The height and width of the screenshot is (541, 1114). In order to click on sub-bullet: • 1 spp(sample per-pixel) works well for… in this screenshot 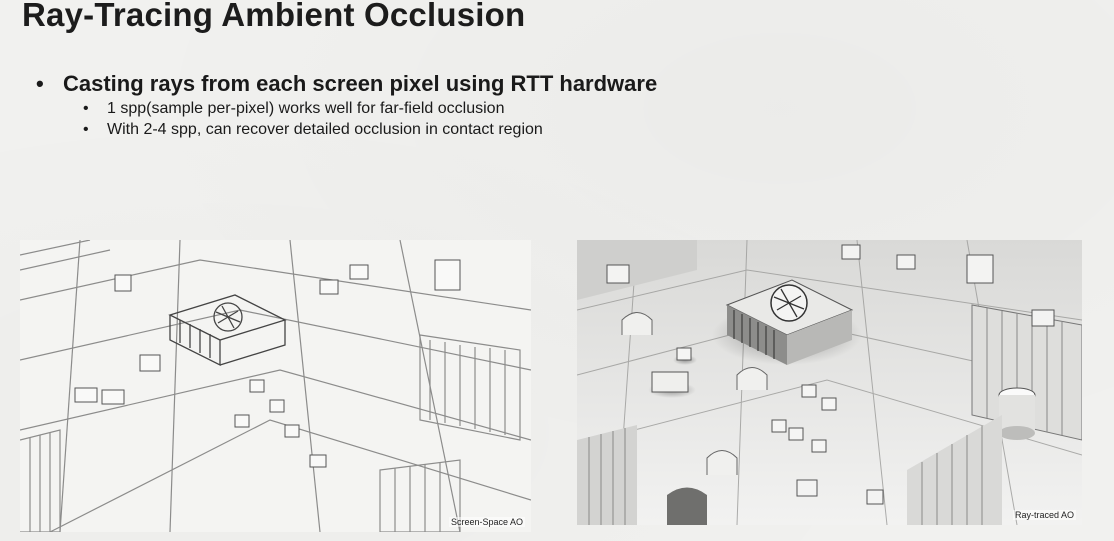, I will do `click(486, 108)`.